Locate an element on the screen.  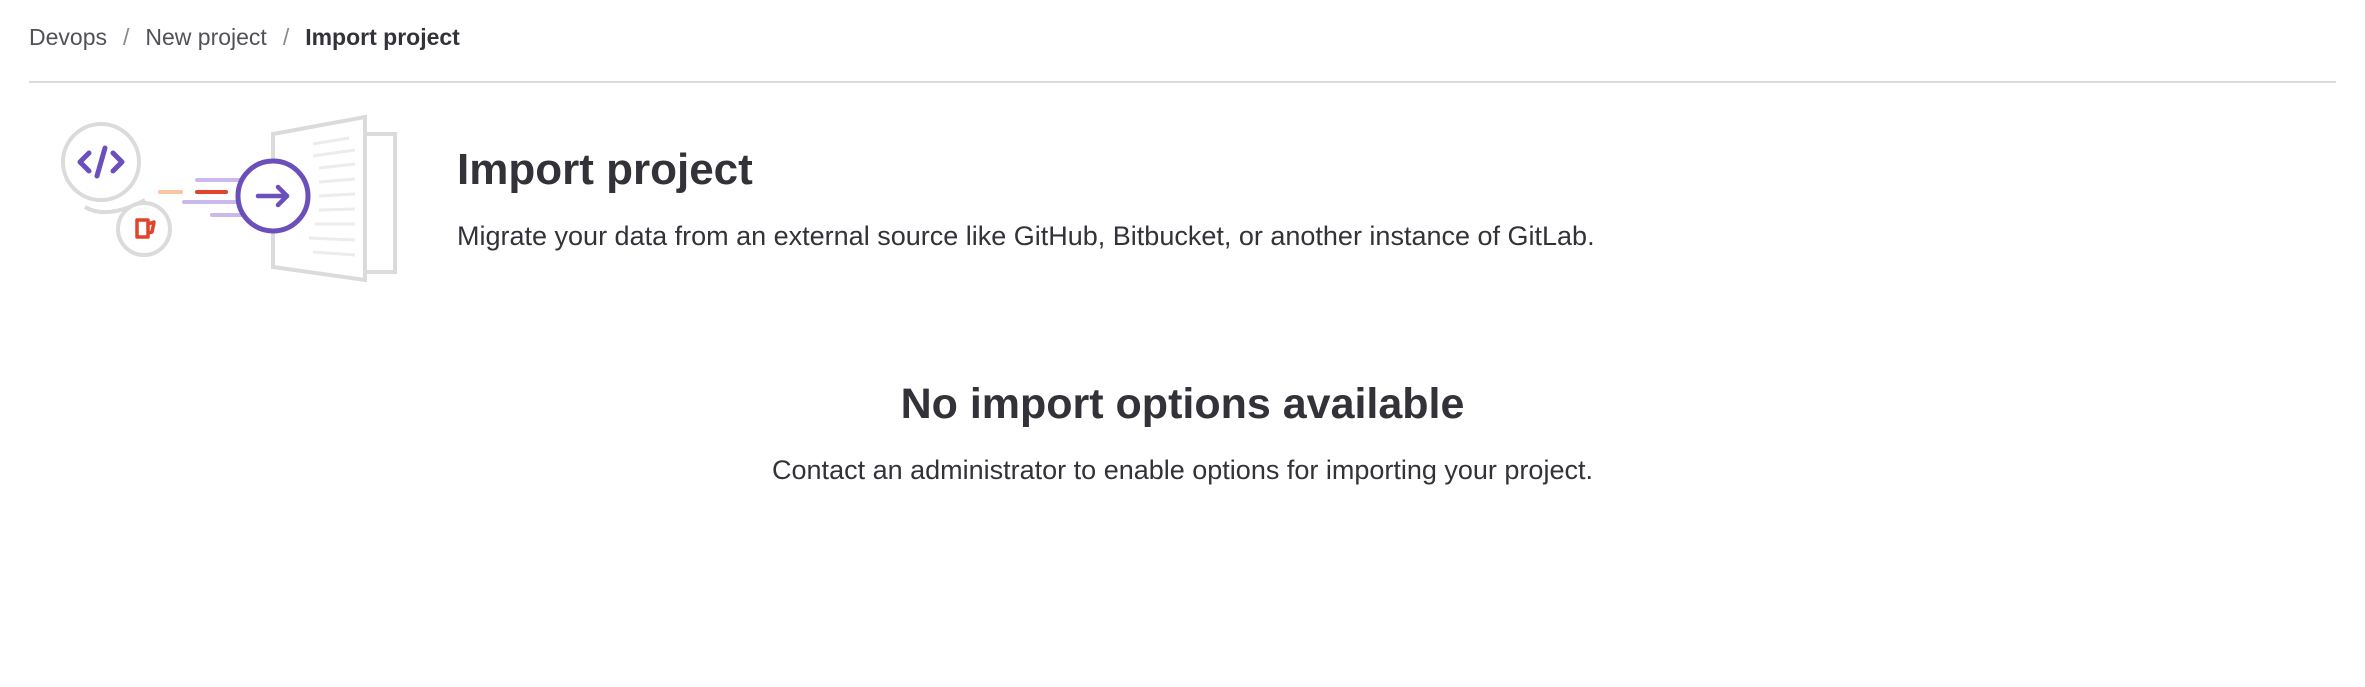
breadcrumb-item-current: Import project is located at coordinates (382, 36).